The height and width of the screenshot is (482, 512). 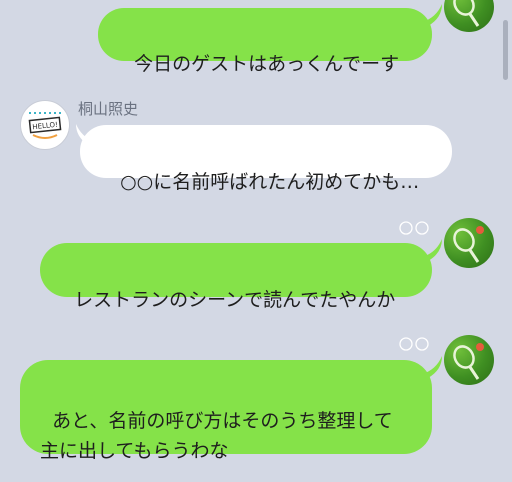 What do you see at coordinates (265, 41) in the screenshot?
I see `my-message-bubble-1: 今日のゲストはあっくんでーす` at bounding box center [265, 41].